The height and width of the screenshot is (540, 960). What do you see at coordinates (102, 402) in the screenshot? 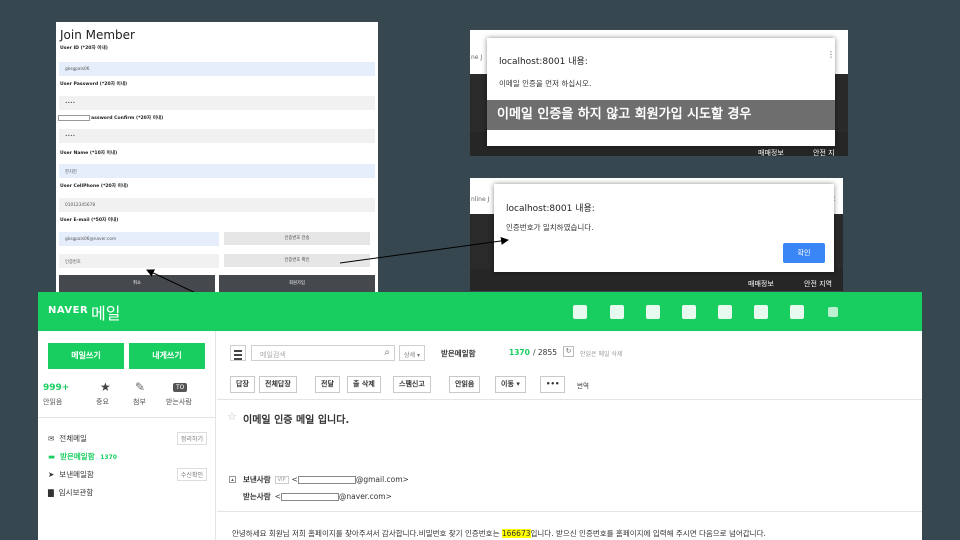
I see `important-label: 중요` at bounding box center [102, 402].